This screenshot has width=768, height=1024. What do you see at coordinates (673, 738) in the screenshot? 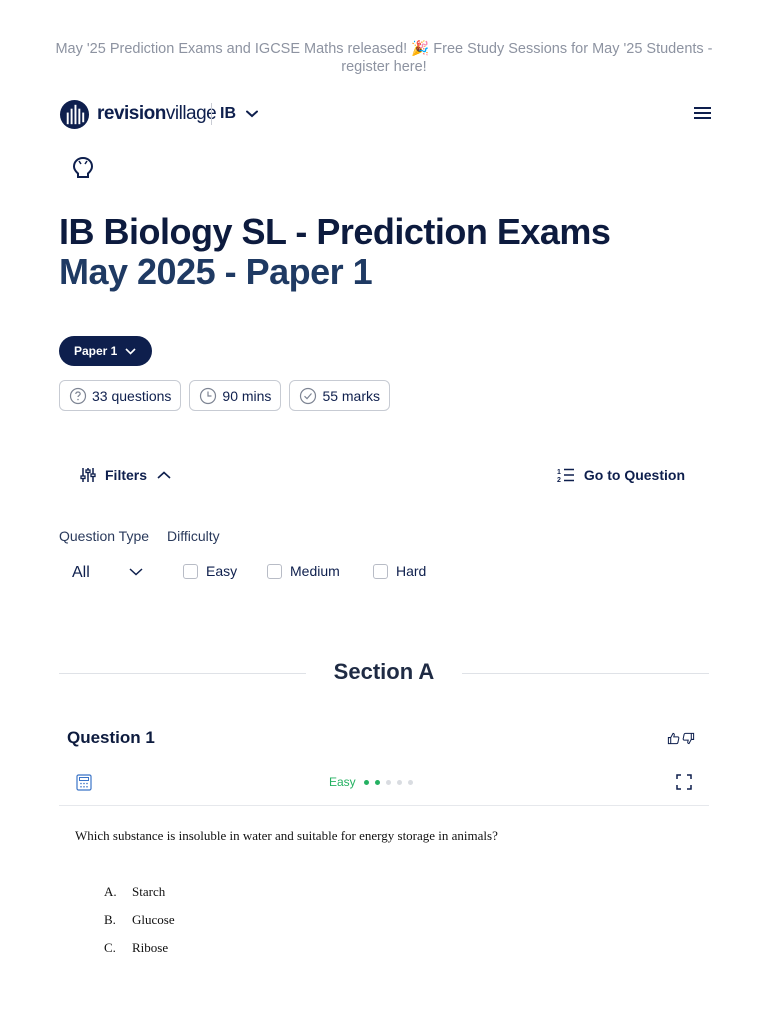
I see `thumbs-up-icon` at bounding box center [673, 738].